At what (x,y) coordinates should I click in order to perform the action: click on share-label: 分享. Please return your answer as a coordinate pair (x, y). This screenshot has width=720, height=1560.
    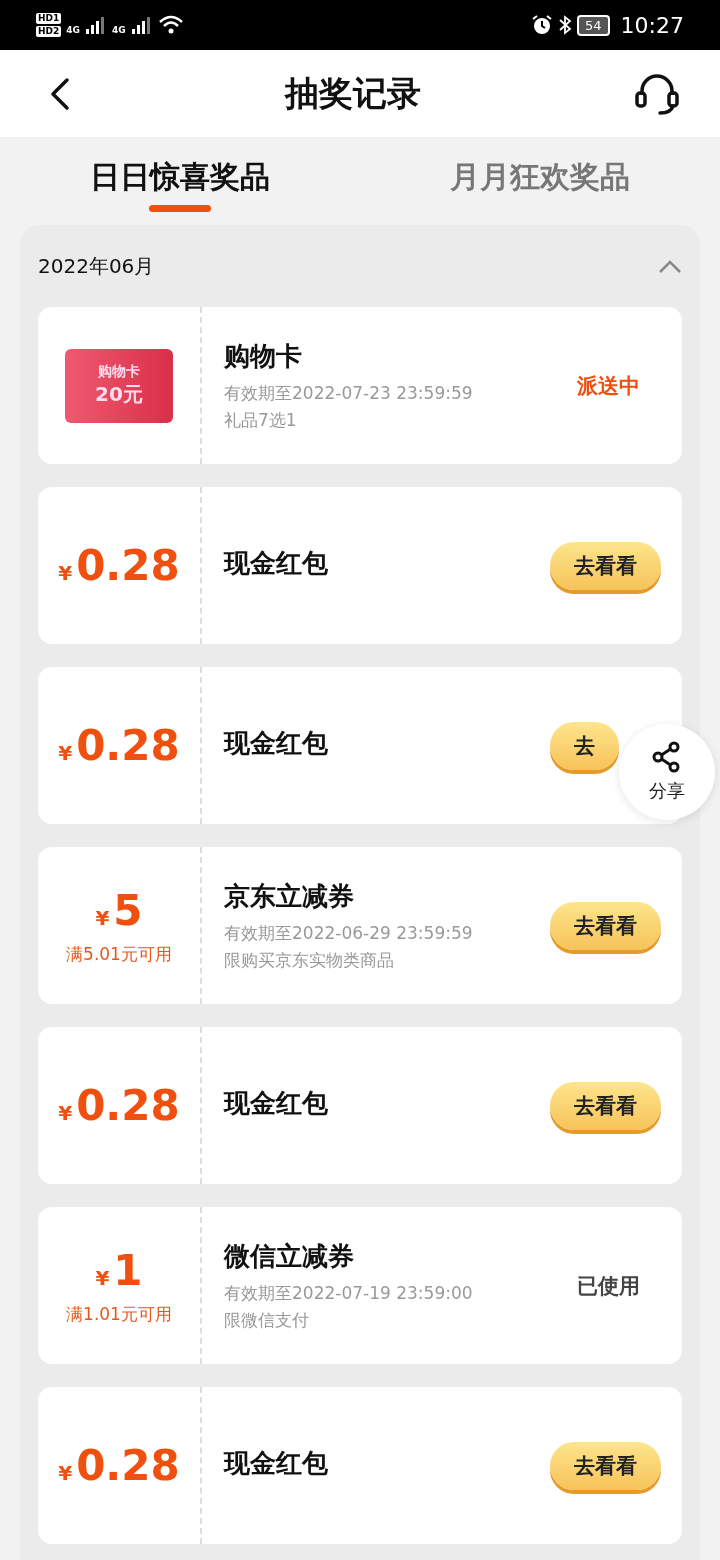
    Looking at the image, I should click on (667, 791).